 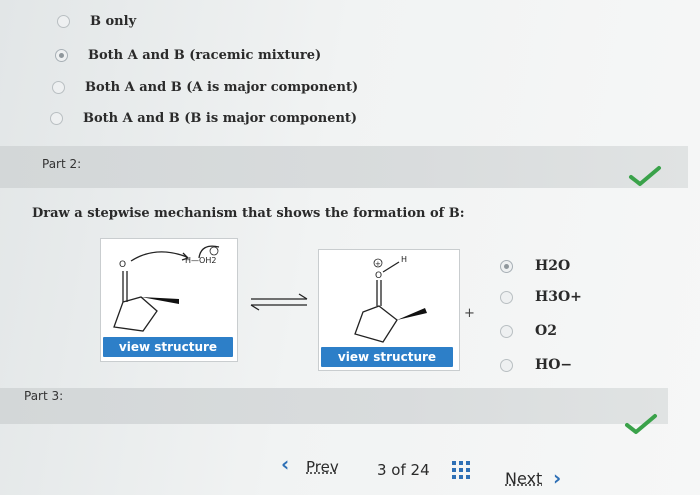 What do you see at coordinates (506, 266) in the screenshot?
I see `radio-h2o` at bounding box center [506, 266].